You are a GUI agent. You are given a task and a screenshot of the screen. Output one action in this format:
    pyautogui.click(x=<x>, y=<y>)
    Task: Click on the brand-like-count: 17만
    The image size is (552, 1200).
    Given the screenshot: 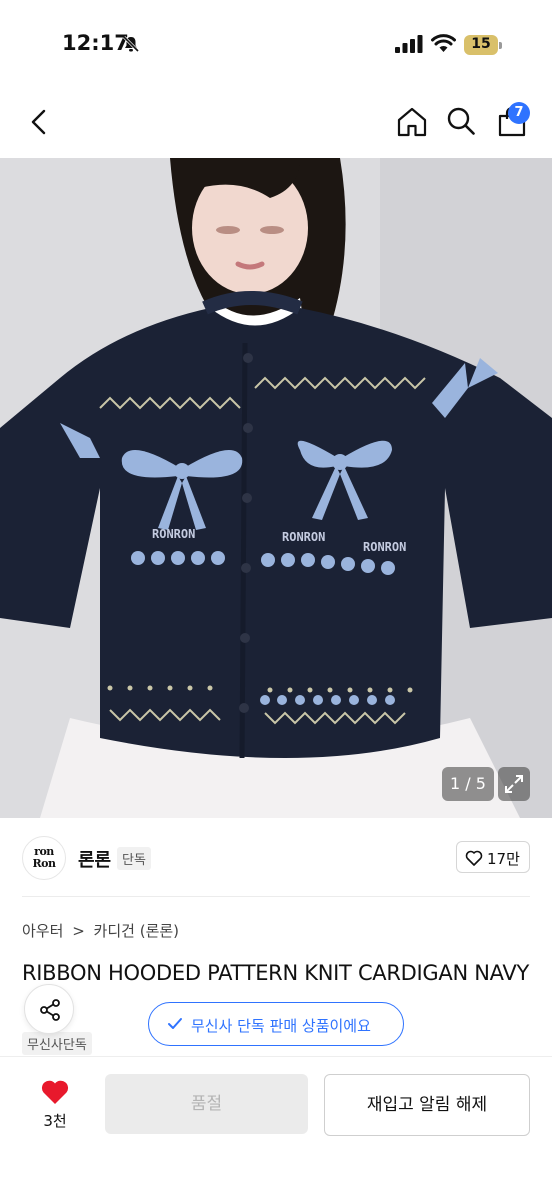 What is the action you would take?
    pyautogui.click(x=503, y=859)
    